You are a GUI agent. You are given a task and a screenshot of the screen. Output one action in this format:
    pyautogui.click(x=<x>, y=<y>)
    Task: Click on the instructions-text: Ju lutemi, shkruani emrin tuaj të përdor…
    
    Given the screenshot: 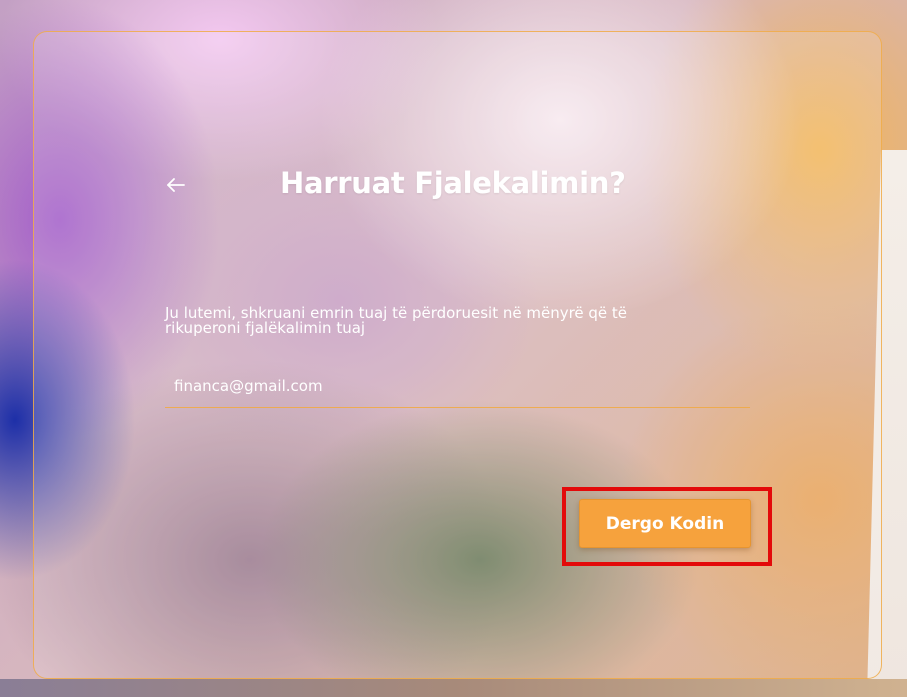 What is the action you would take?
    pyautogui.click(x=455, y=321)
    